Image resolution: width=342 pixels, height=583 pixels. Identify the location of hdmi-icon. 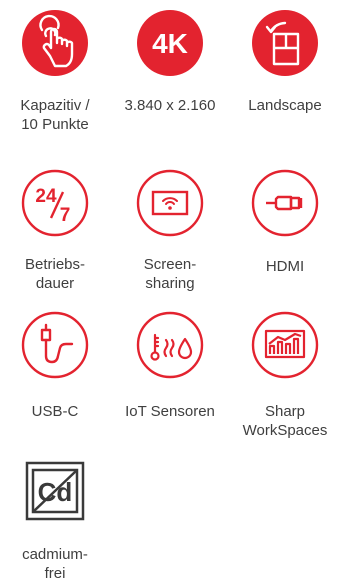
(285, 203).